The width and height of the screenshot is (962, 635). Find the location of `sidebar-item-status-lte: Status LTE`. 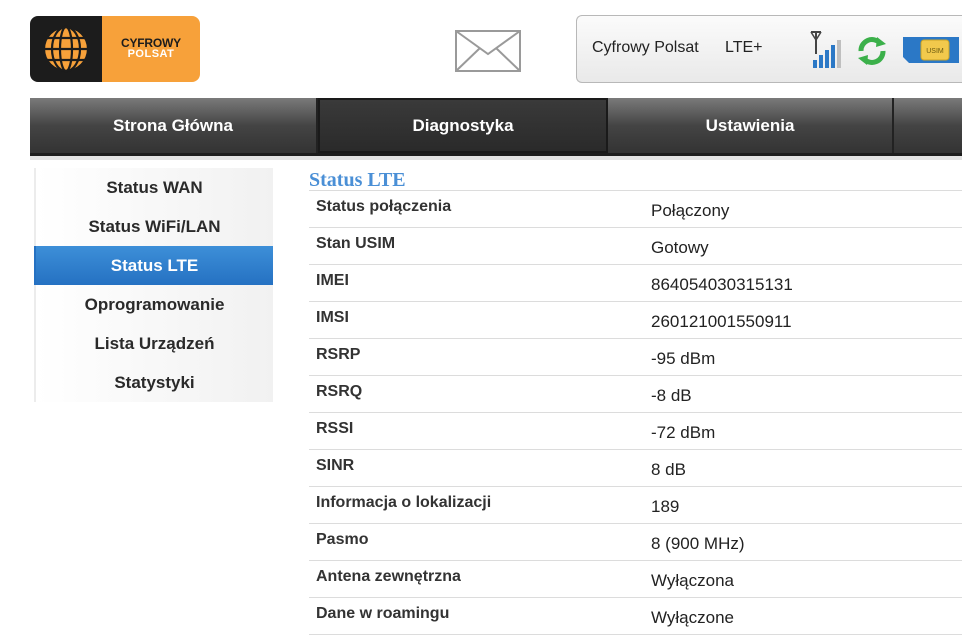

sidebar-item-status-lte: Status LTE is located at coordinates (153, 265).